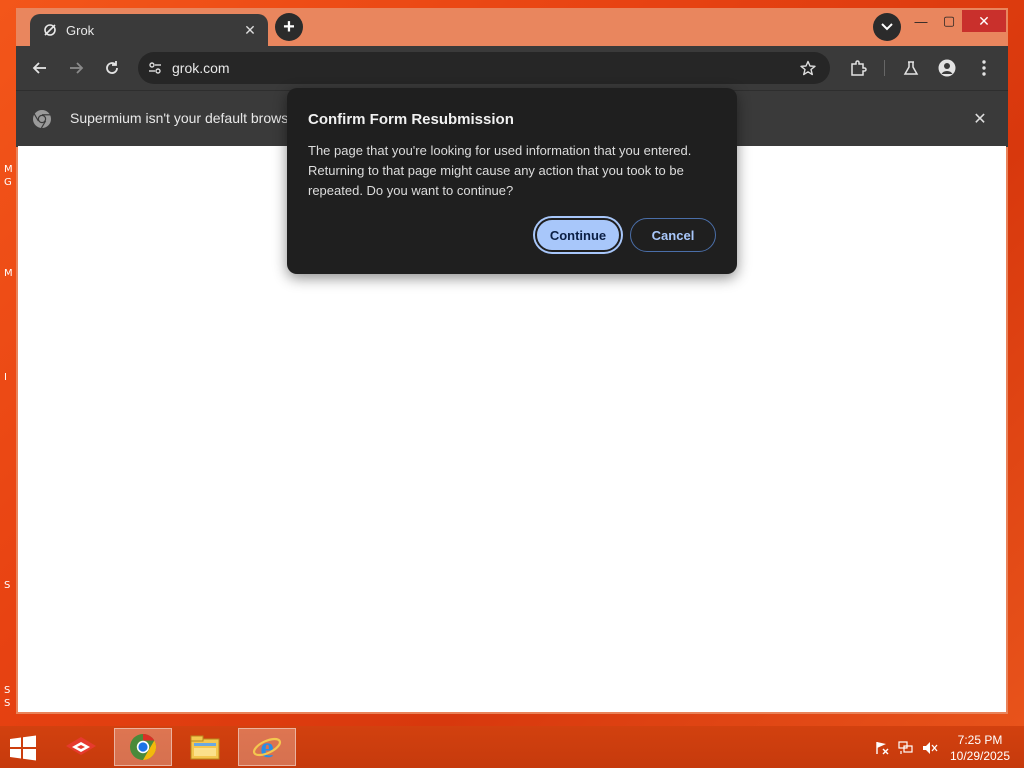 The width and height of the screenshot is (1024, 768). I want to click on clock-time: 7:25 PM, so click(980, 740).